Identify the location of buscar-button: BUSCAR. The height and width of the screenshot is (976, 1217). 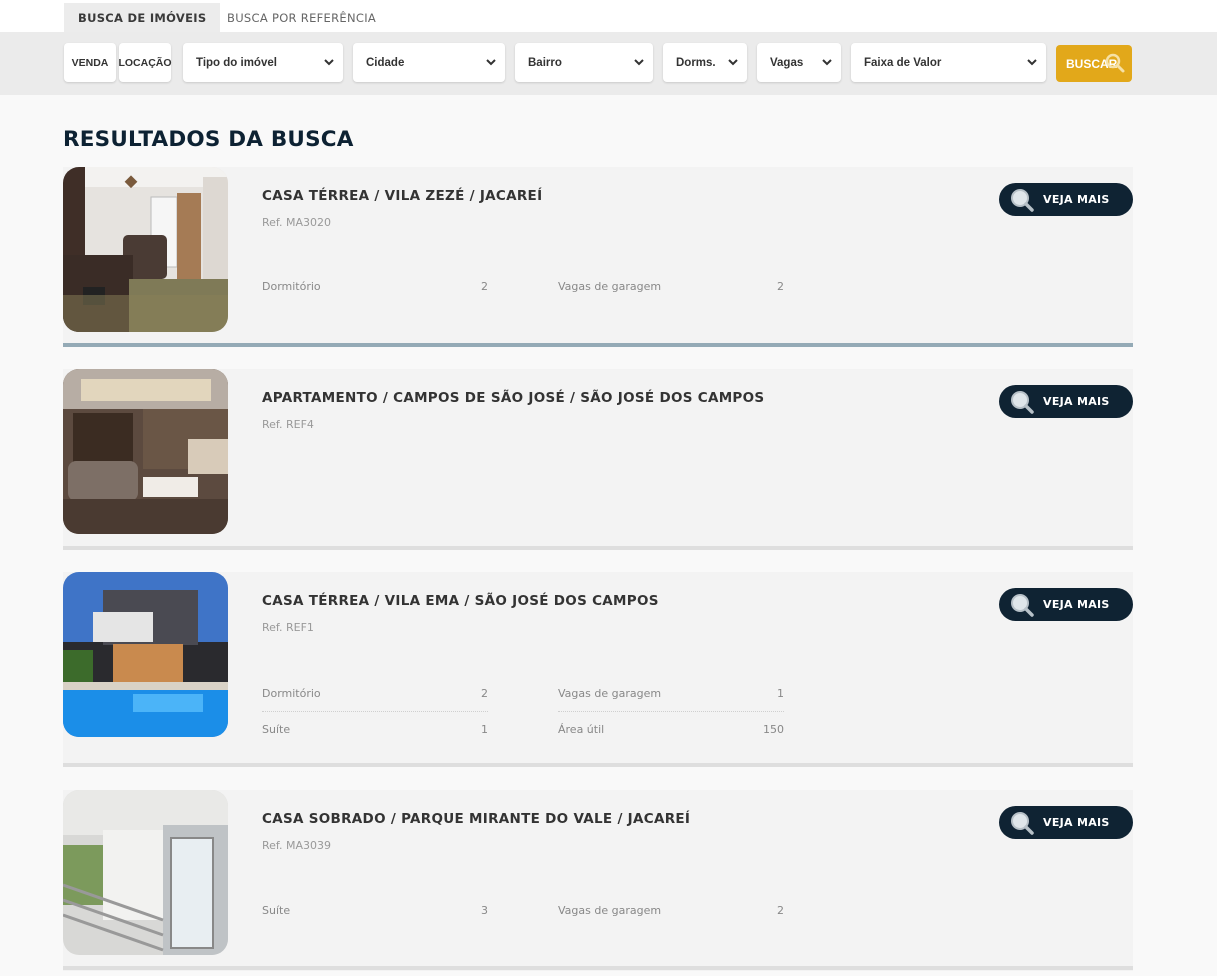
(1094, 63).